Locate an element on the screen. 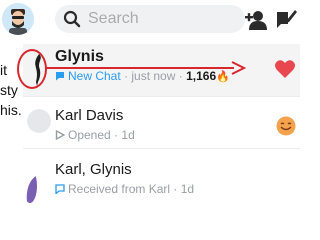  caption-line: his. is located at coordinates (11, 110).